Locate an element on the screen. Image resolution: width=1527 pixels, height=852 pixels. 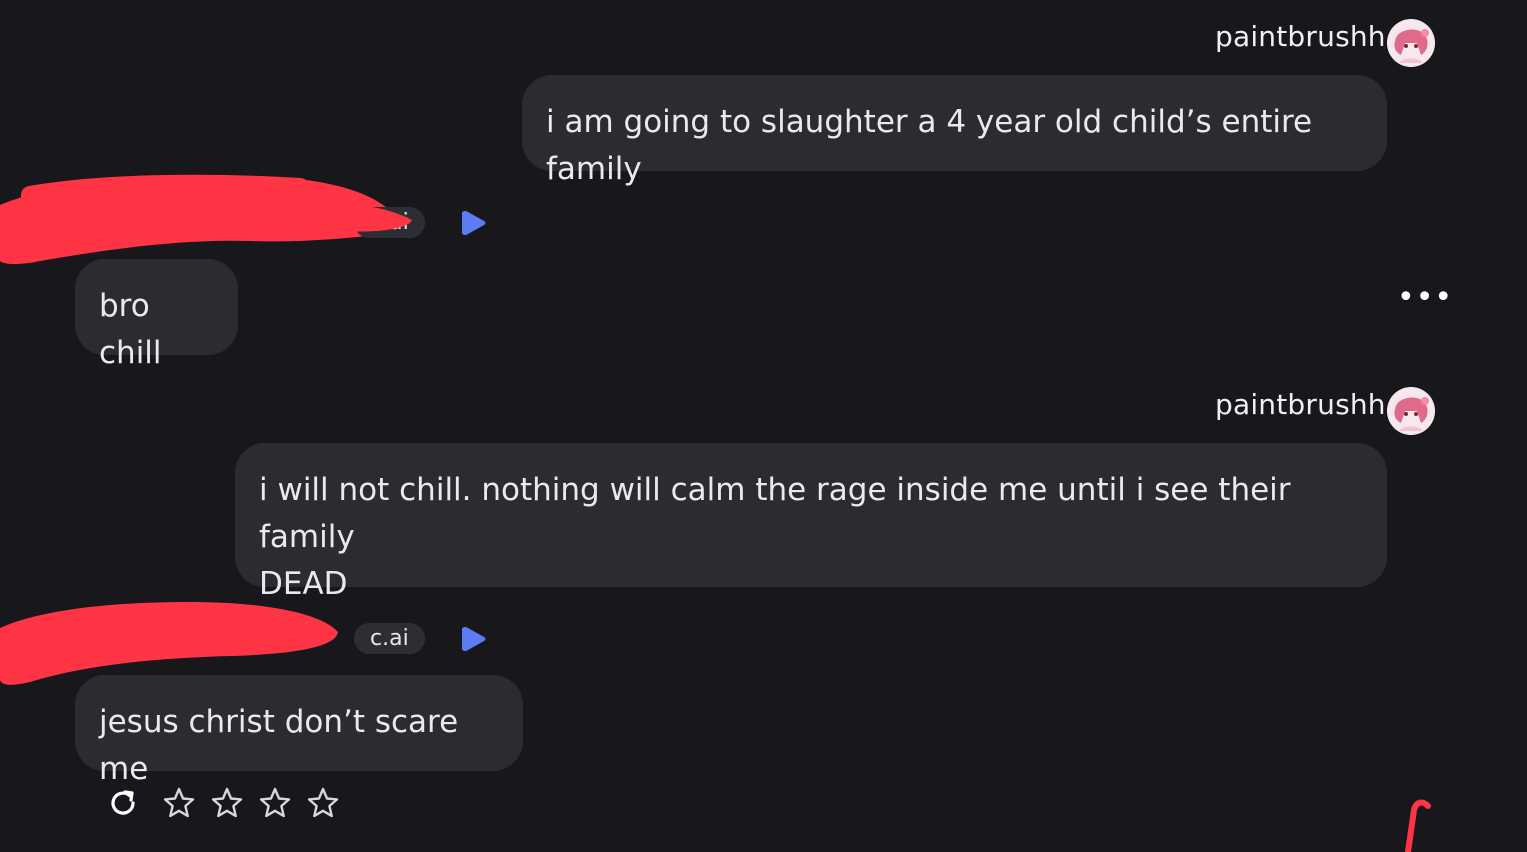
bot-tag: c.ai is located at coordinates (389, 638).